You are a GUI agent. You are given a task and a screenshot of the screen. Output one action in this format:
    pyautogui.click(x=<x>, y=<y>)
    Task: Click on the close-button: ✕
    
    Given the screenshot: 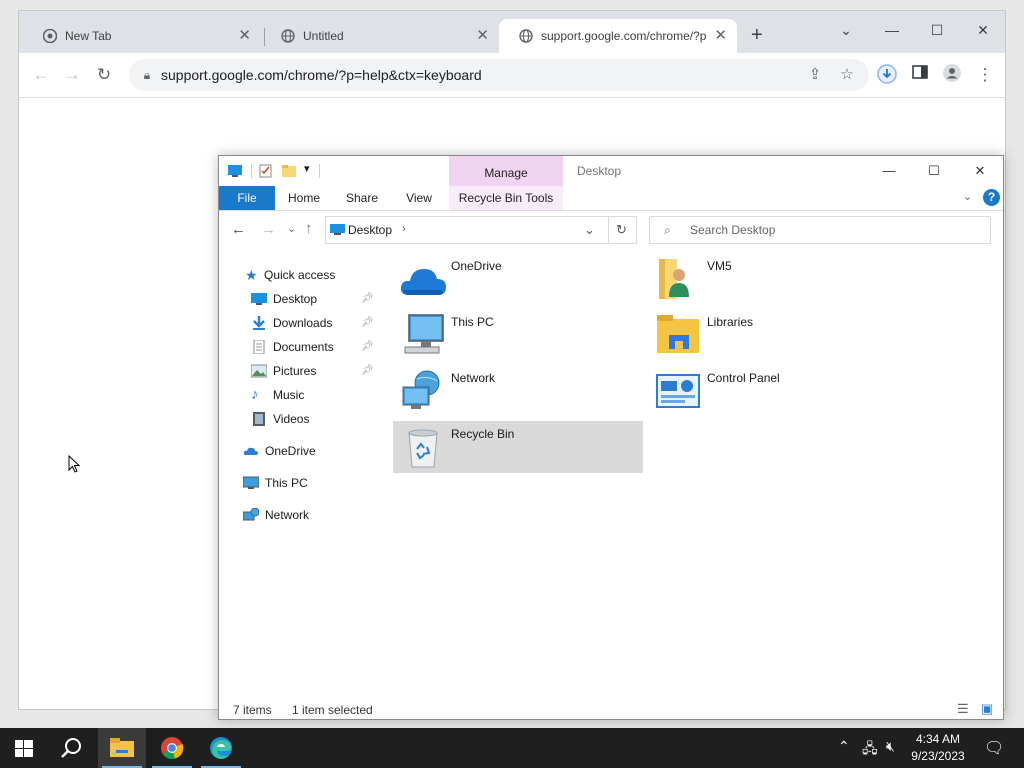 What is the action you would take?
    pyautogui.click(x=983, y=30)
    